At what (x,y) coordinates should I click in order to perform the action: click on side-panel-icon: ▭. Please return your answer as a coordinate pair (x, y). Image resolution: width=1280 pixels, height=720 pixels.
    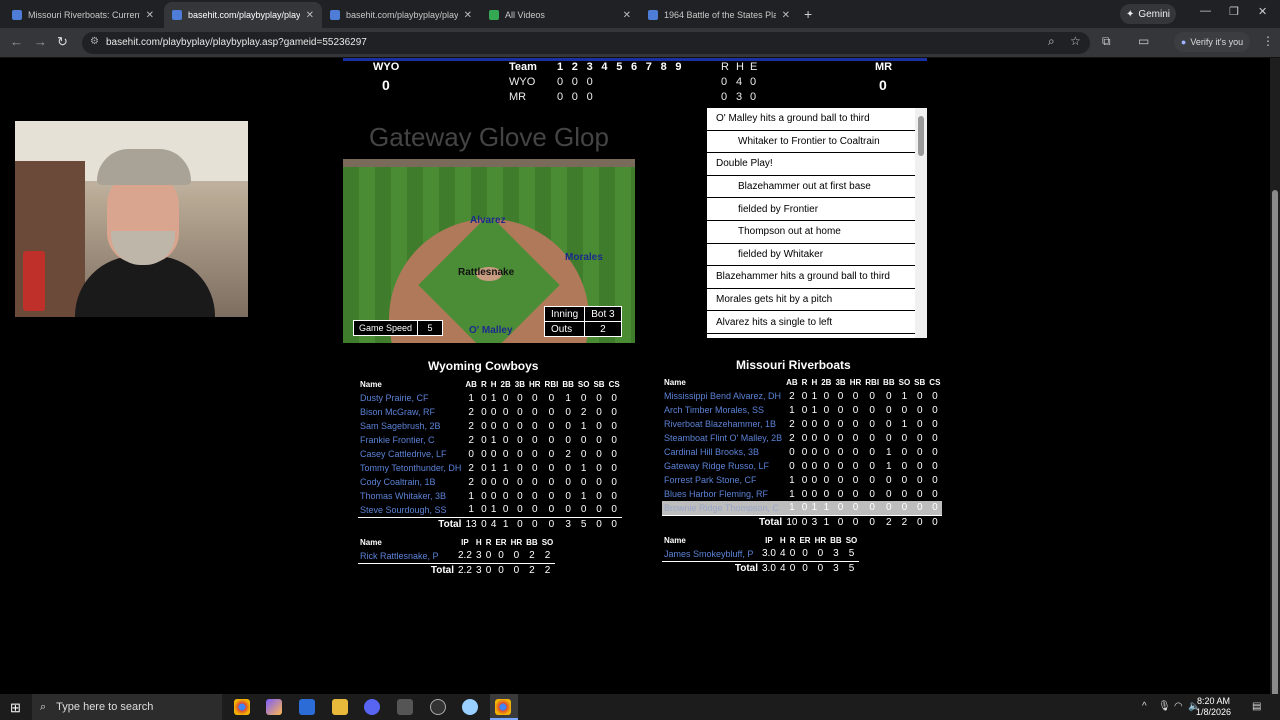
    Looking at the image, I should click on (1143, 41).